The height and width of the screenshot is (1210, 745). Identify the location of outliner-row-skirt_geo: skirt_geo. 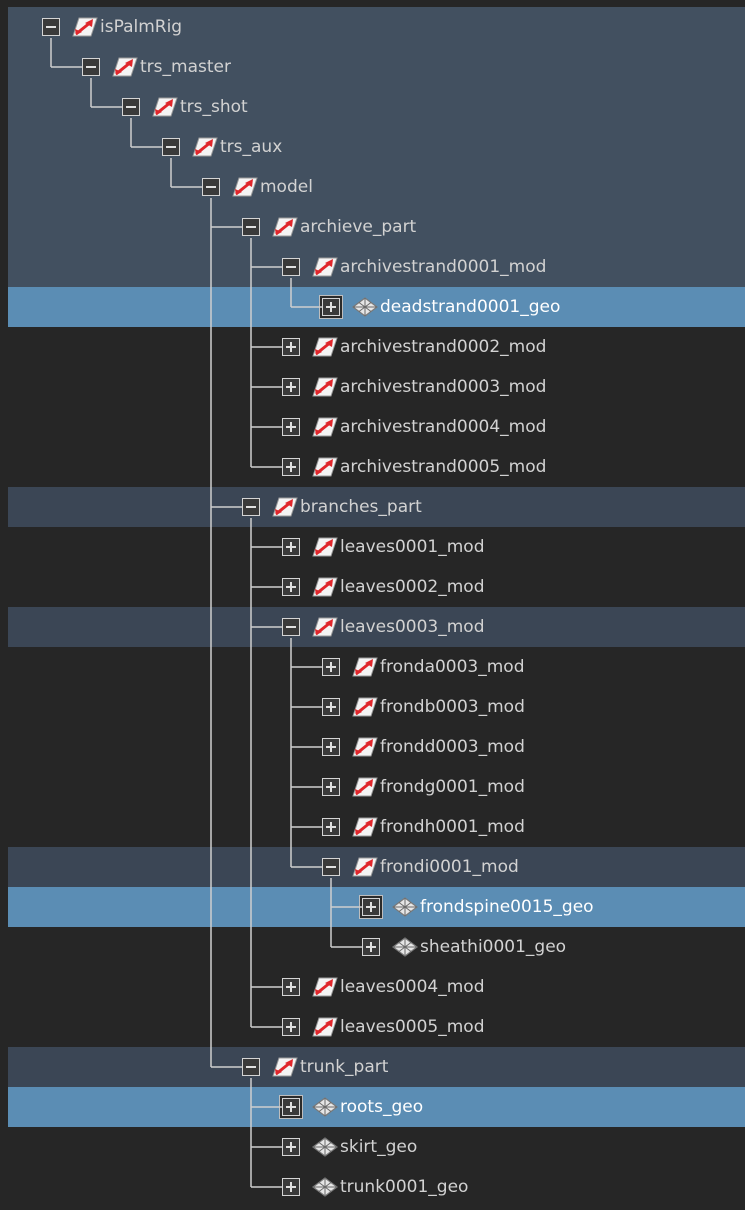
(376, 1147).